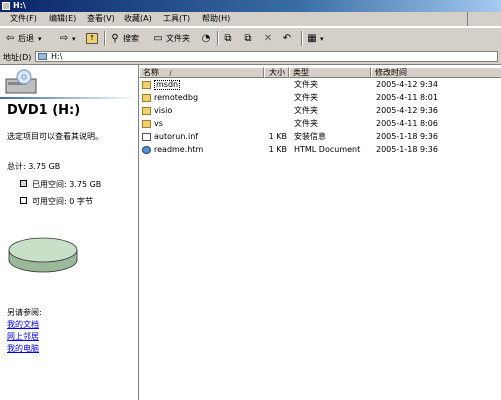  What do you see at coordinates (57, 56) in the screenshot?
I see `address-value: H:\` at bounding box center [57, 56].